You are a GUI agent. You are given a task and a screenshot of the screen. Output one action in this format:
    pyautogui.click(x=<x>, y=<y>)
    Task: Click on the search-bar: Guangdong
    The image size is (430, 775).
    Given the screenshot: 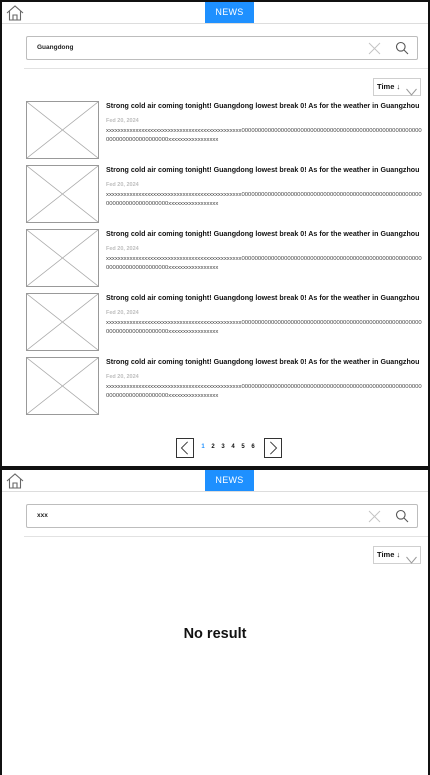 What is the action you would take?
    pyautogui.click(x=222, y=48)
    